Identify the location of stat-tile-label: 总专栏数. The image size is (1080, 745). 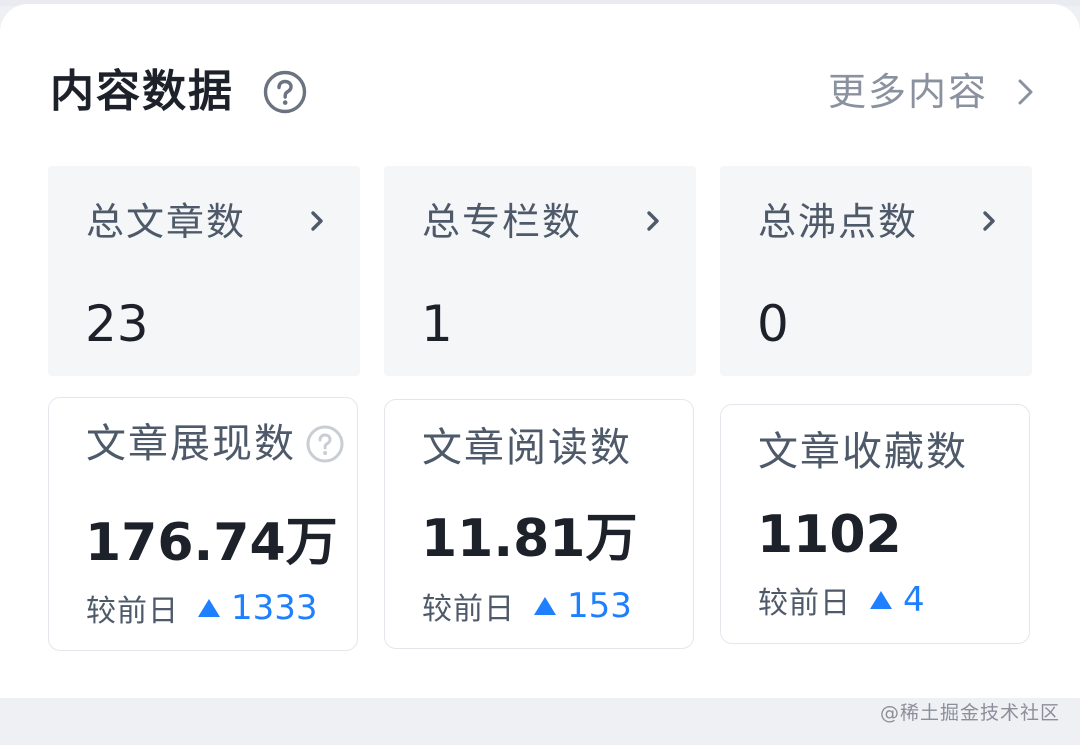
(502, 222).